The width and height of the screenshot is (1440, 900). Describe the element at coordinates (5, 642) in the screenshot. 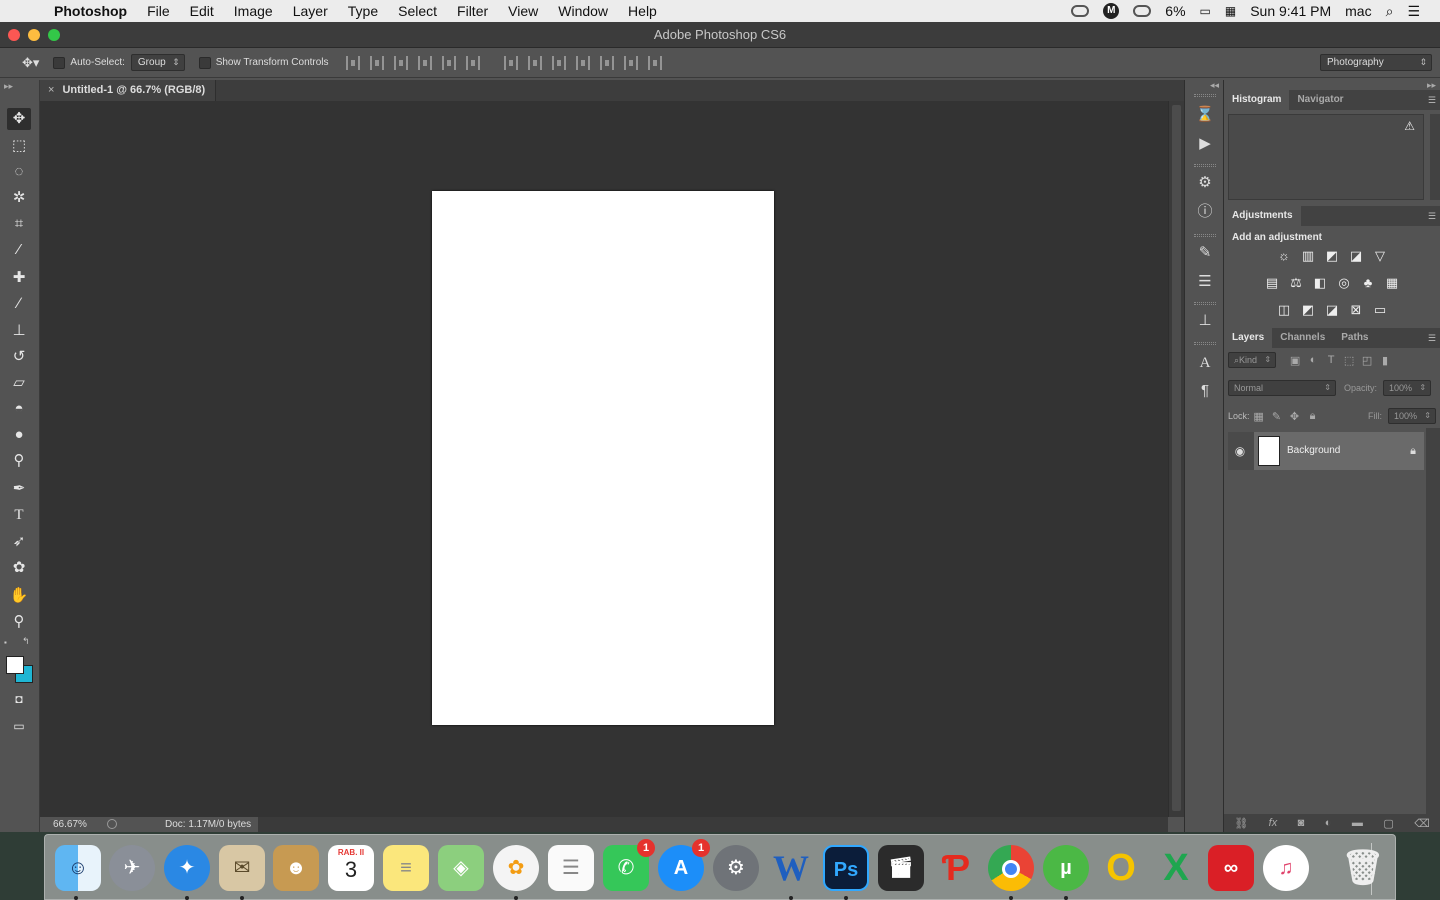

I see `default-colors-icon: ▪` at that location.